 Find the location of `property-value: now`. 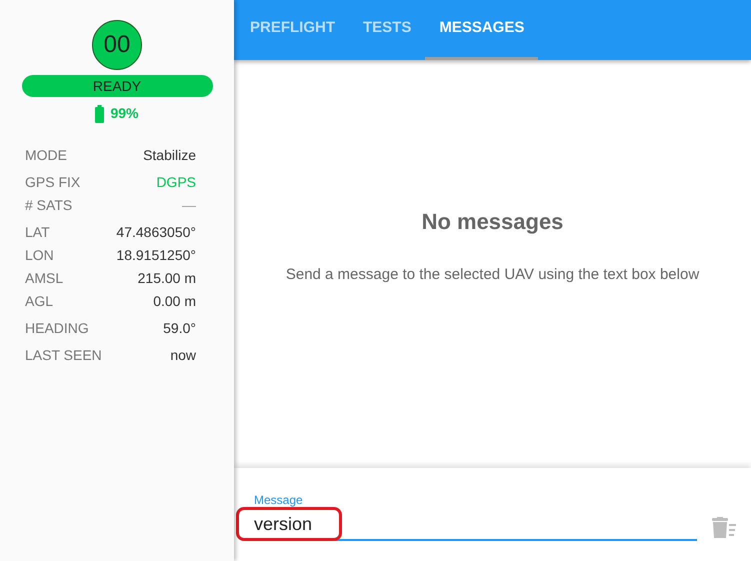

property-value: now is located at coordinates (183, 355).